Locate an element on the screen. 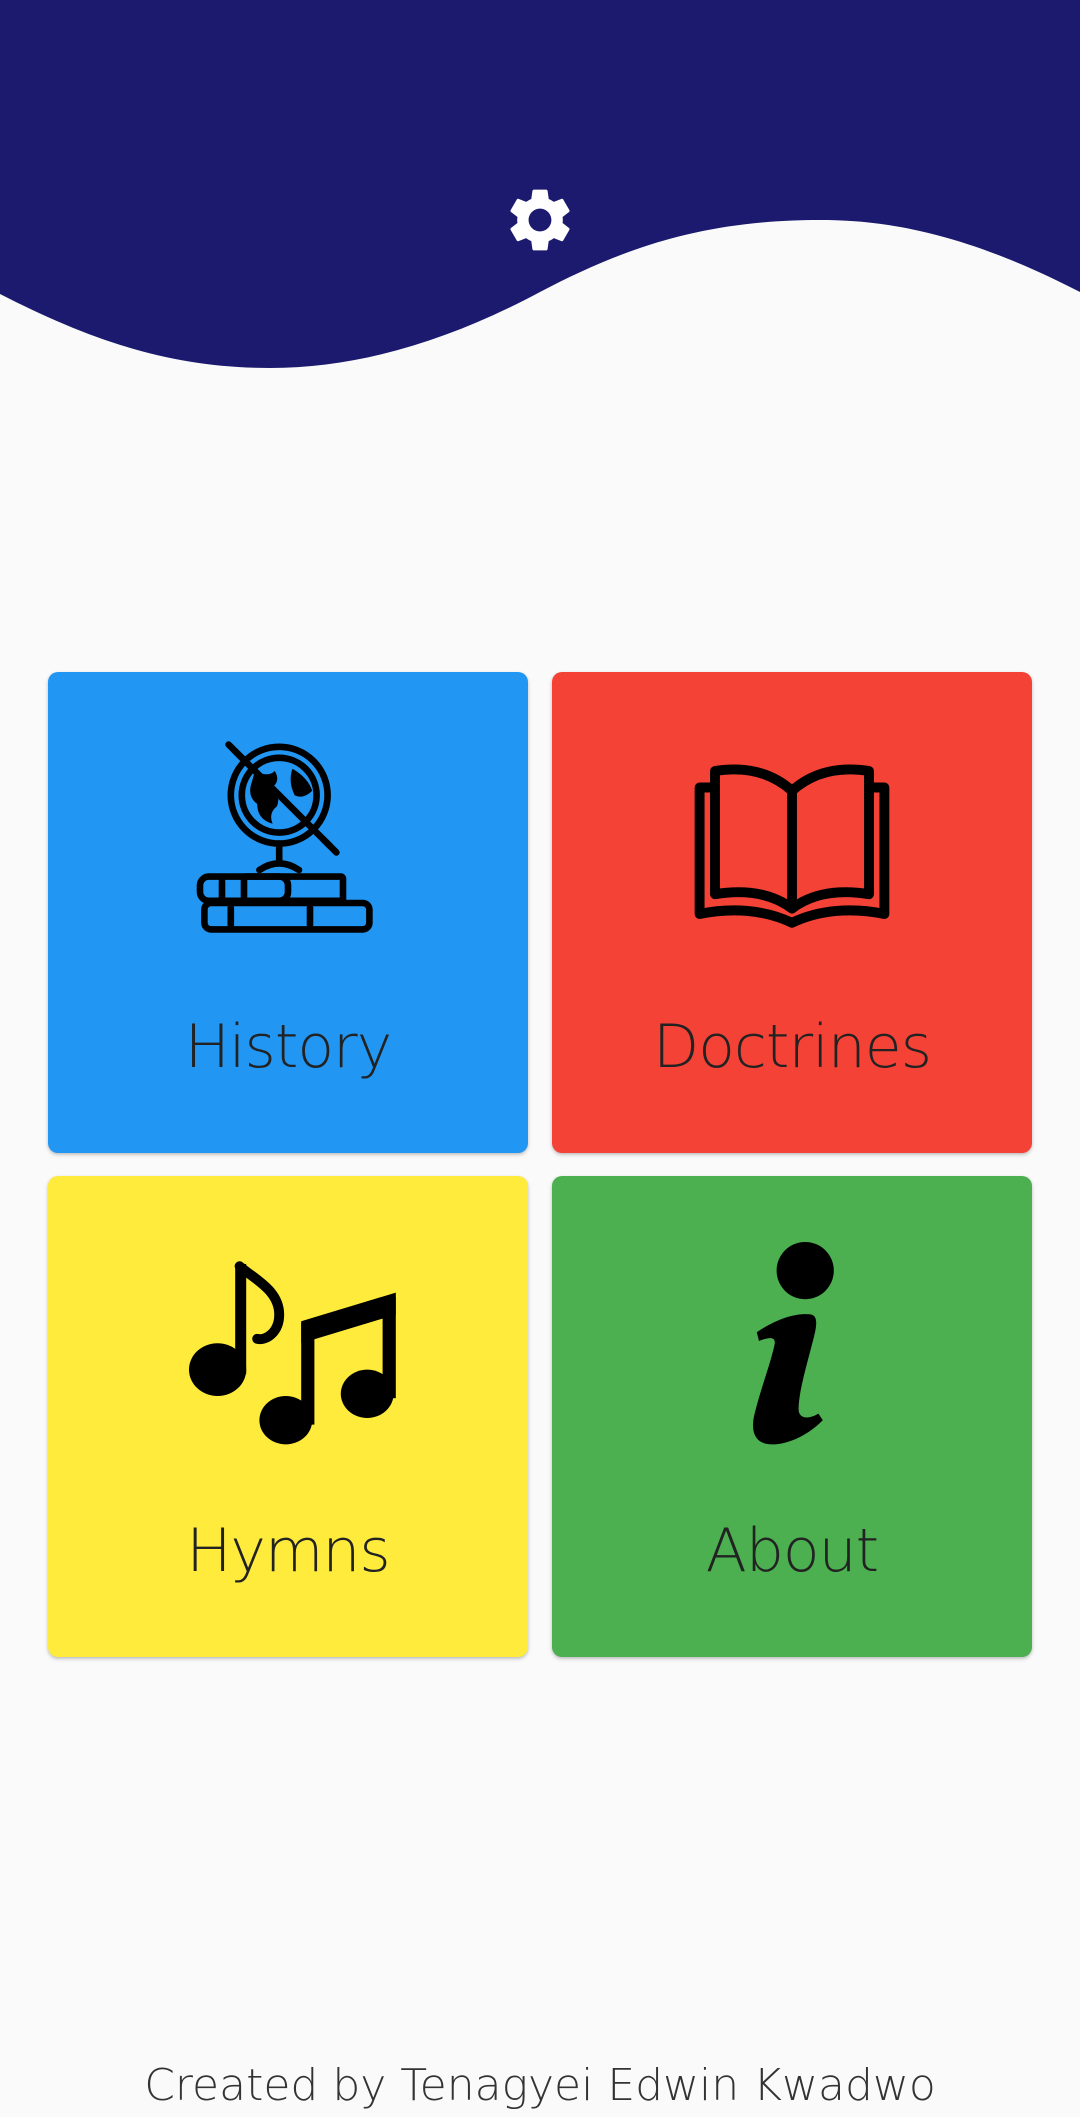 The image size is (1080, 2117). doctrines-tile: Doctrines is located at coordinates (792, 912).